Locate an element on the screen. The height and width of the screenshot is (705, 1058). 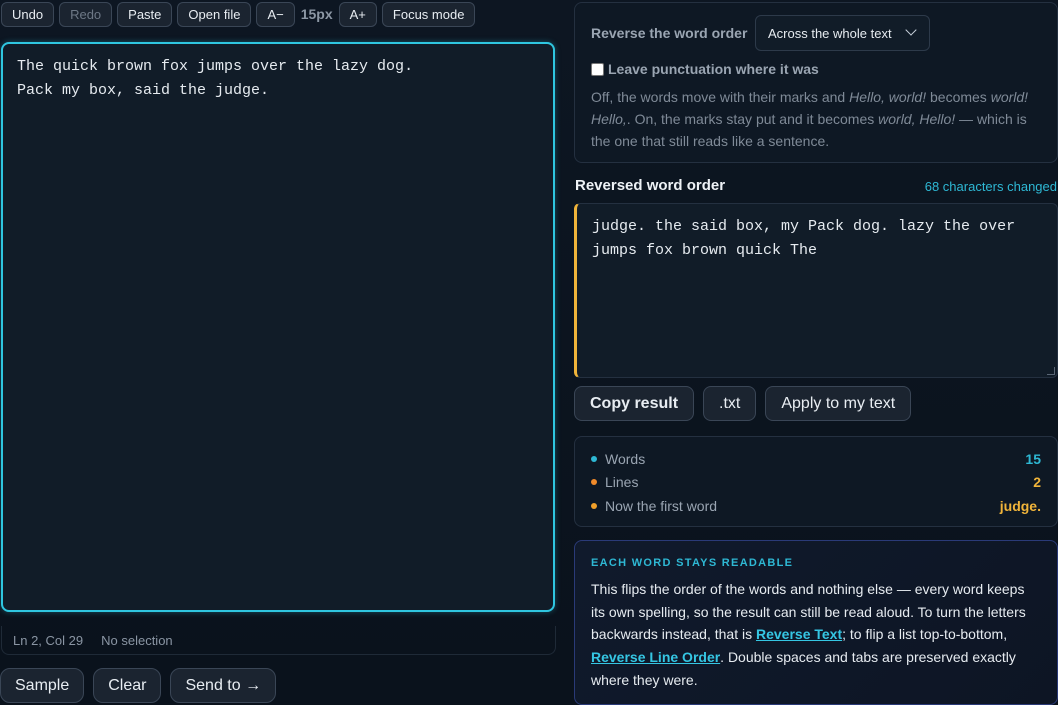
stat-row: Words 15 is located at coordinates (816, 459).